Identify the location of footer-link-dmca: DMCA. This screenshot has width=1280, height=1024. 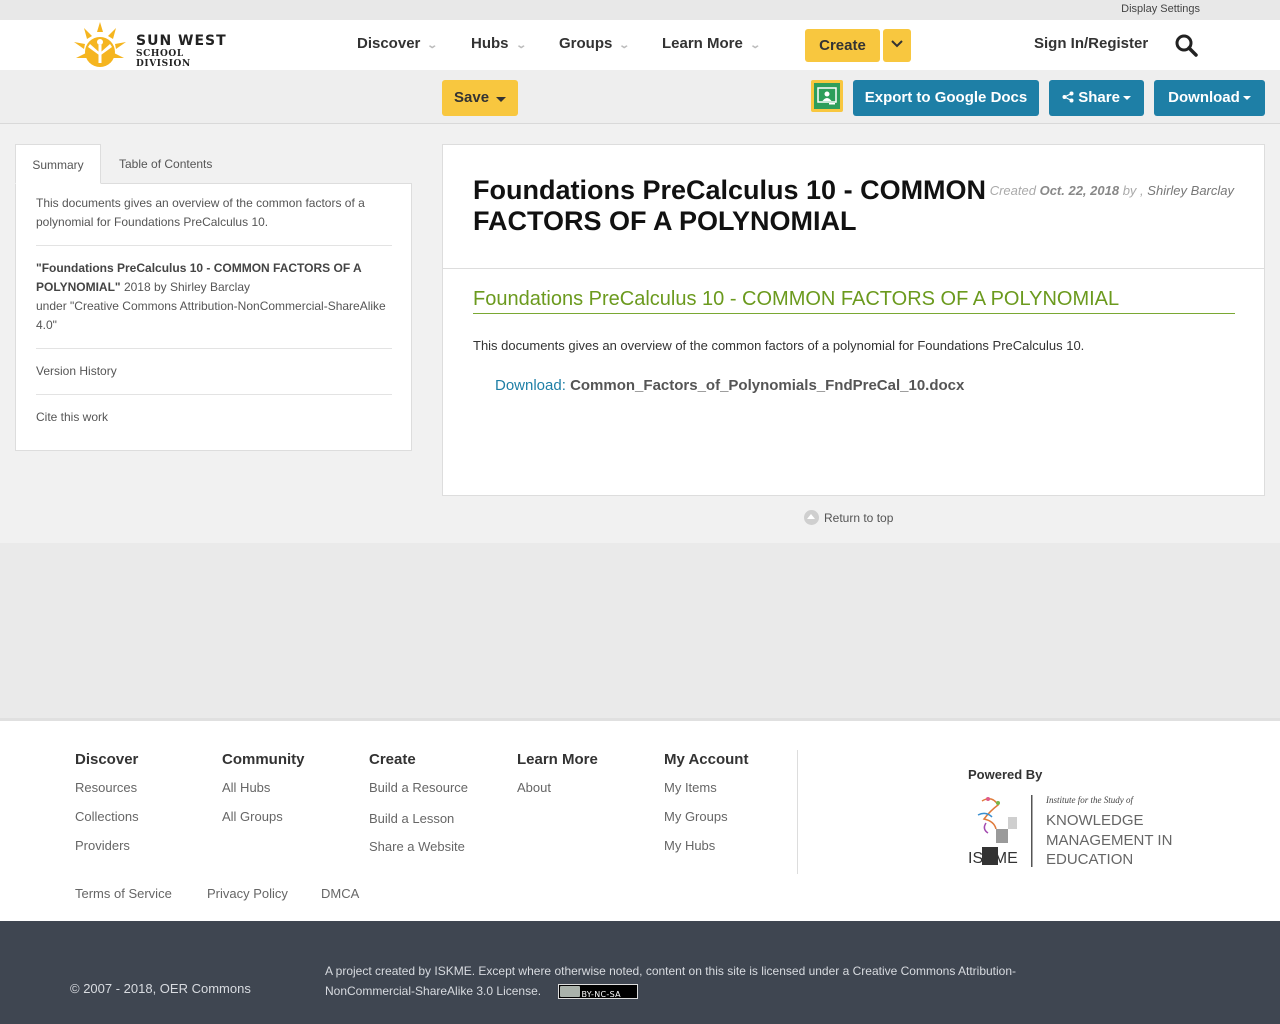
(340, 893).